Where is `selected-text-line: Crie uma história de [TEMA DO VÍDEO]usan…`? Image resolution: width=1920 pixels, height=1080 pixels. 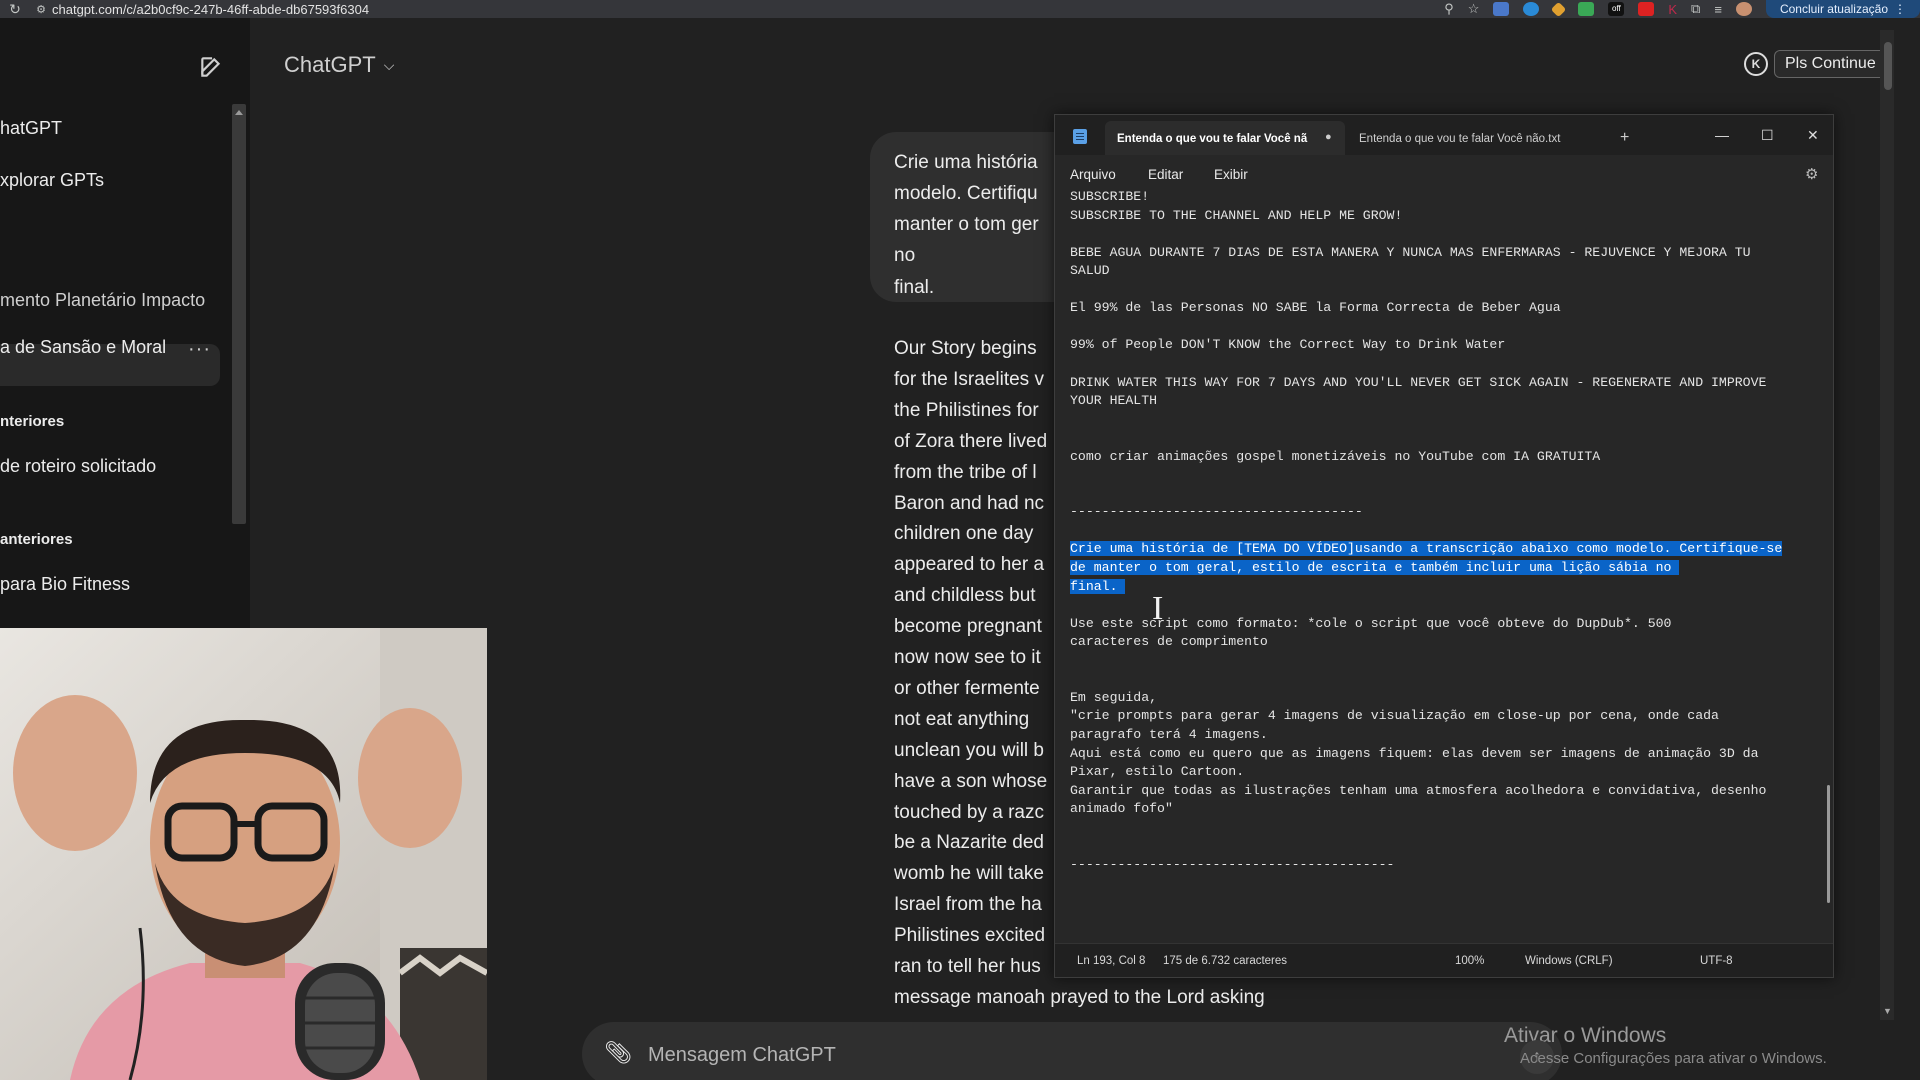 selected-text-line: Crie uma história de [TEMA DO VÍDEO]usan… is located at coordinates (1426, 549).